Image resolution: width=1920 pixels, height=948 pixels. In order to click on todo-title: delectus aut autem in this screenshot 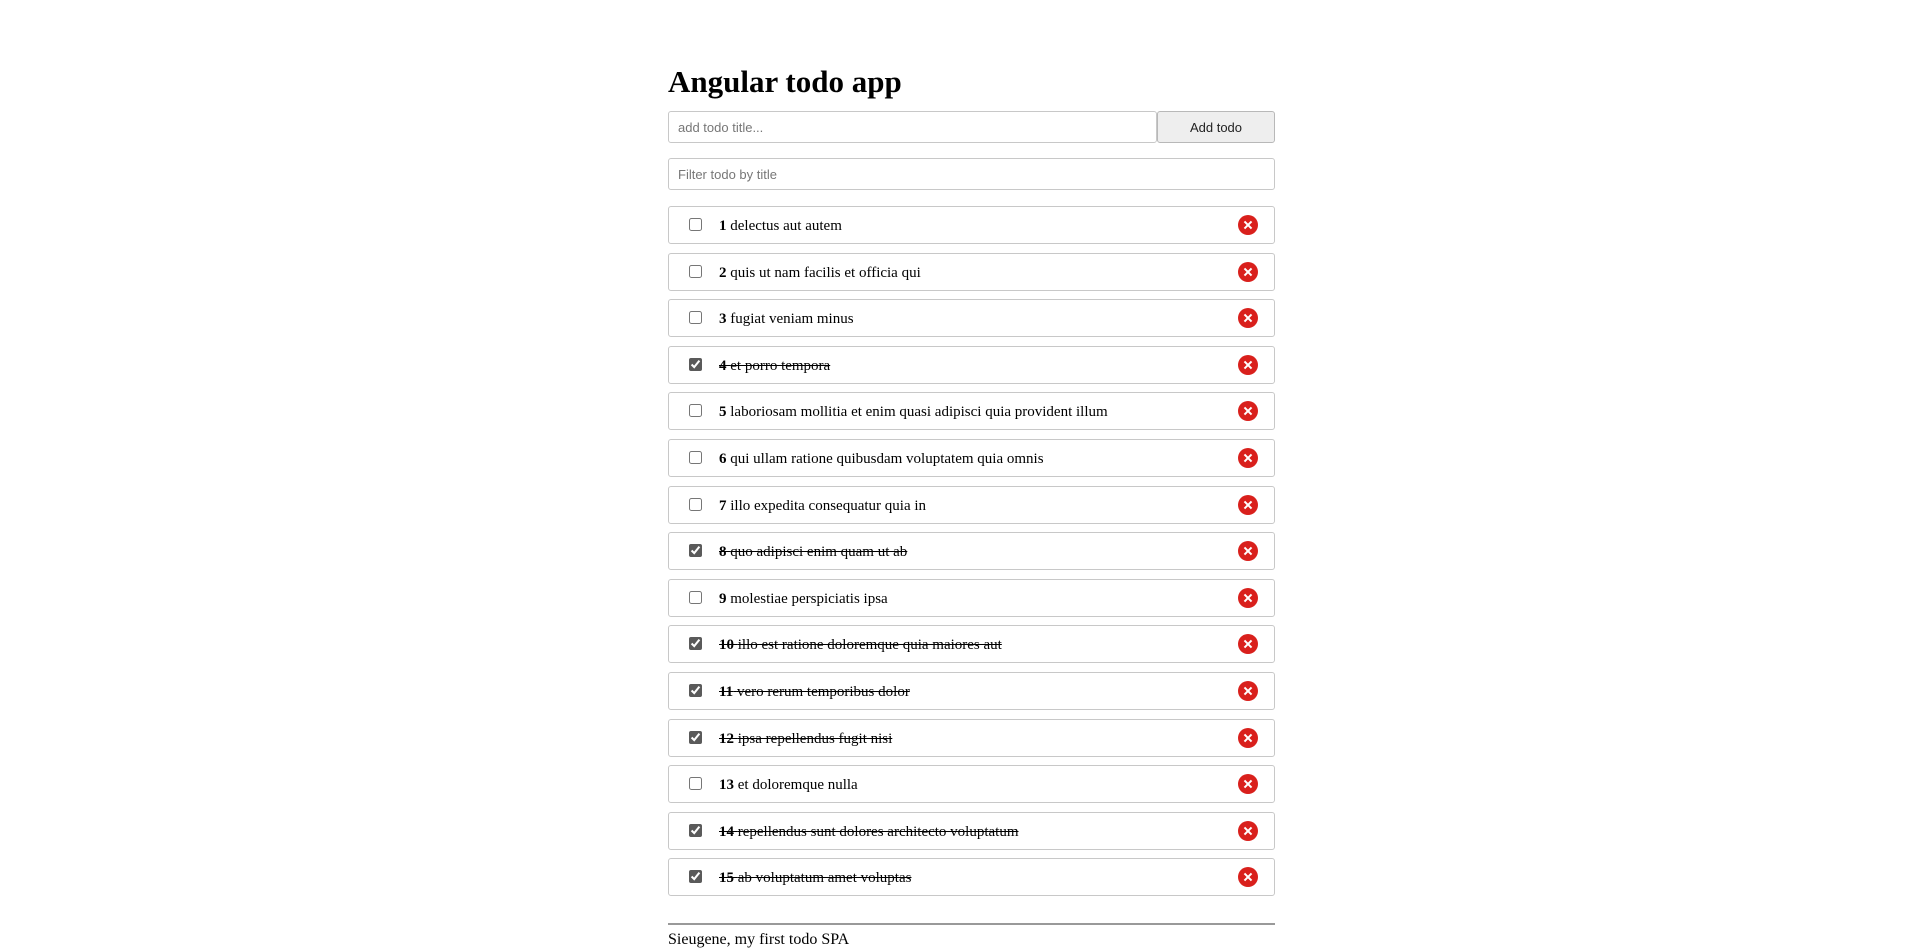, I will do `click(786, 226)`.